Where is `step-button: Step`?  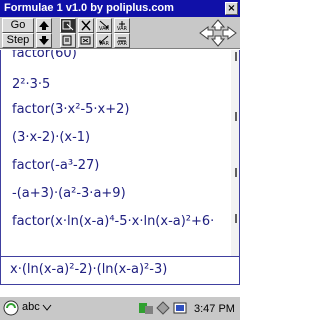
step-button: Step is located at coordinates (18, 40).